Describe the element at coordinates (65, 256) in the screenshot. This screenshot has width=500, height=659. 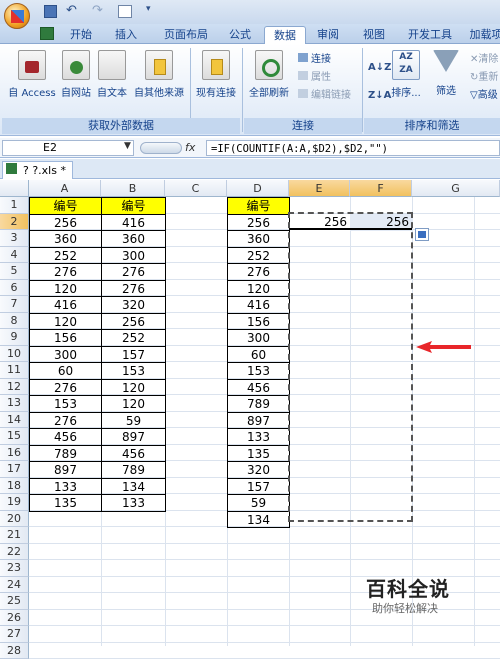
I see `cell-a4: 252` at that location.